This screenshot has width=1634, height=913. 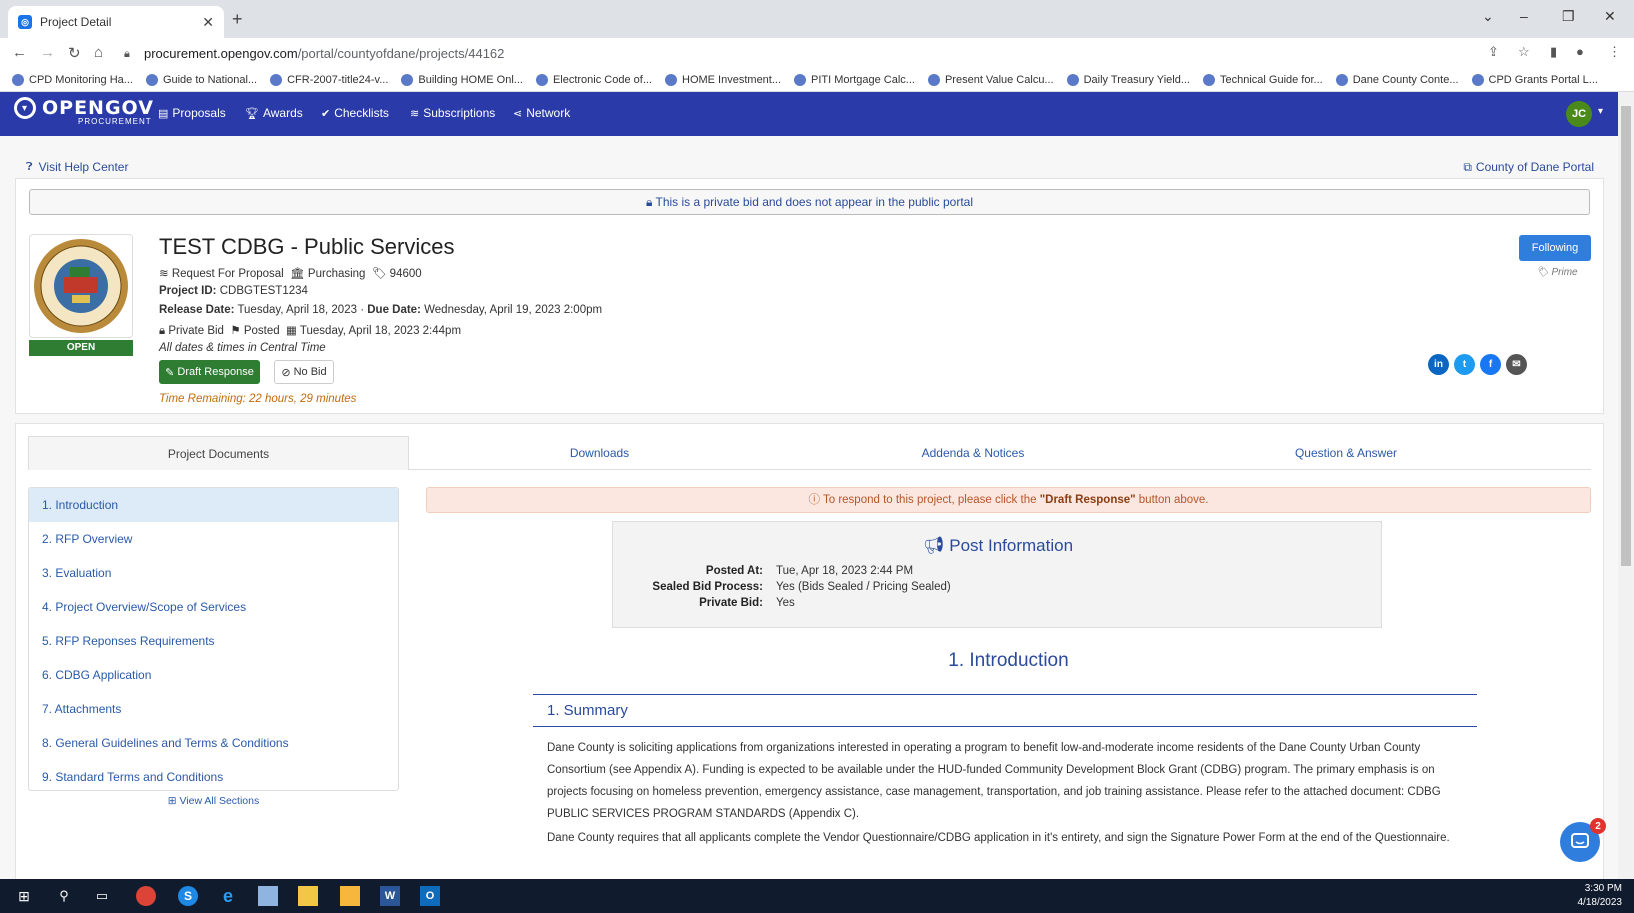 What do you see at coordinates (355, 113) in the screenshot?
I see `nav-checklists: ✔ Checklists` at bounding box center [355, 113].